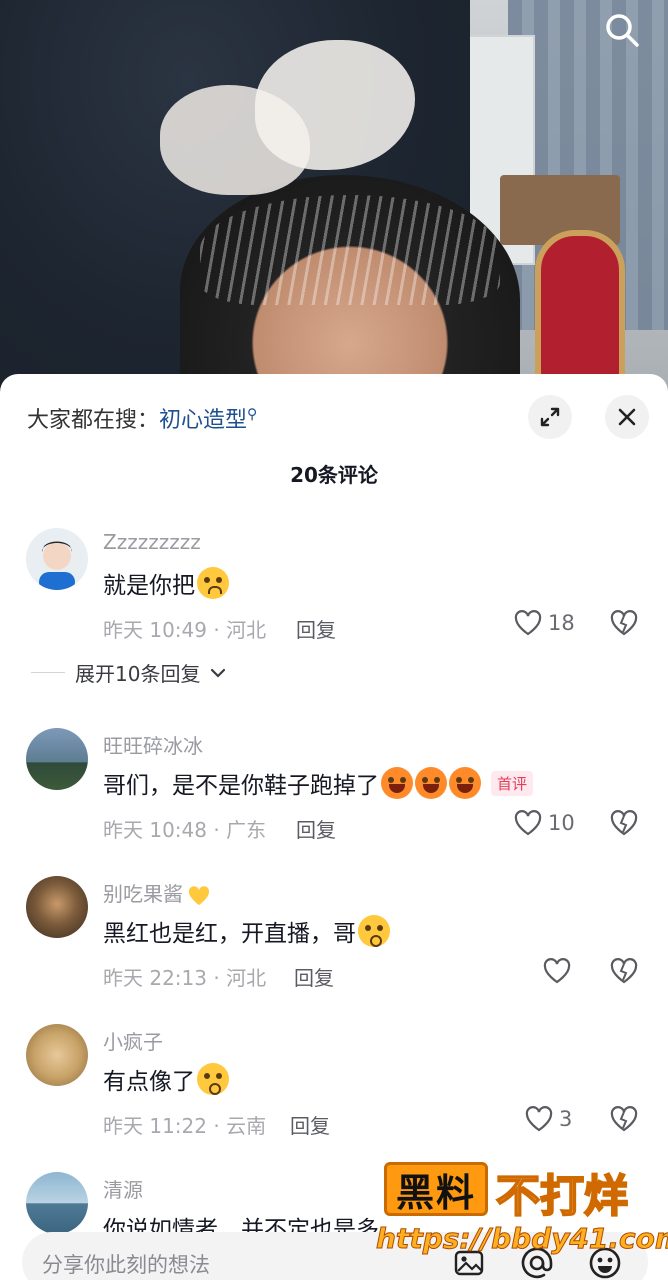 This screenshot has width=668, height=1280. I want to click on like-count: 3, so click(566, 1119).